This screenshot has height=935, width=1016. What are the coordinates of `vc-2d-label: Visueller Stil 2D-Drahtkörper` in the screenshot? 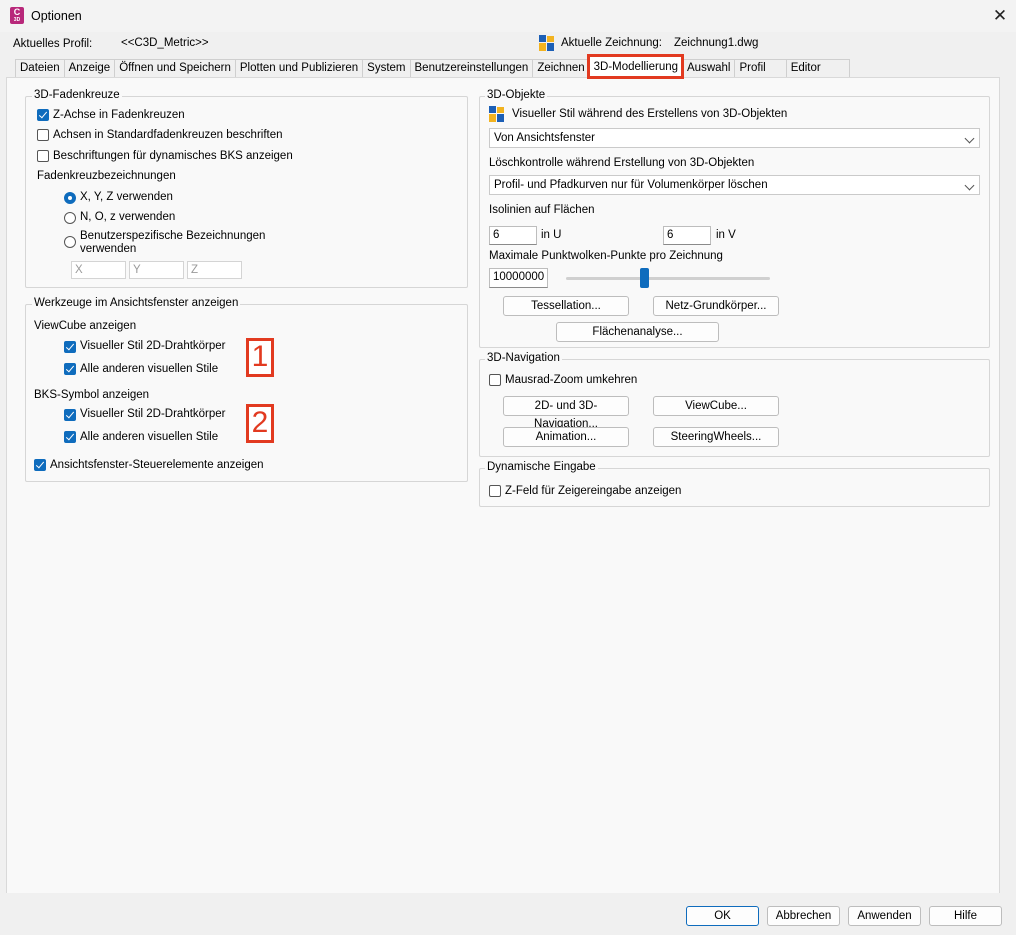 It's located at (153, 346).